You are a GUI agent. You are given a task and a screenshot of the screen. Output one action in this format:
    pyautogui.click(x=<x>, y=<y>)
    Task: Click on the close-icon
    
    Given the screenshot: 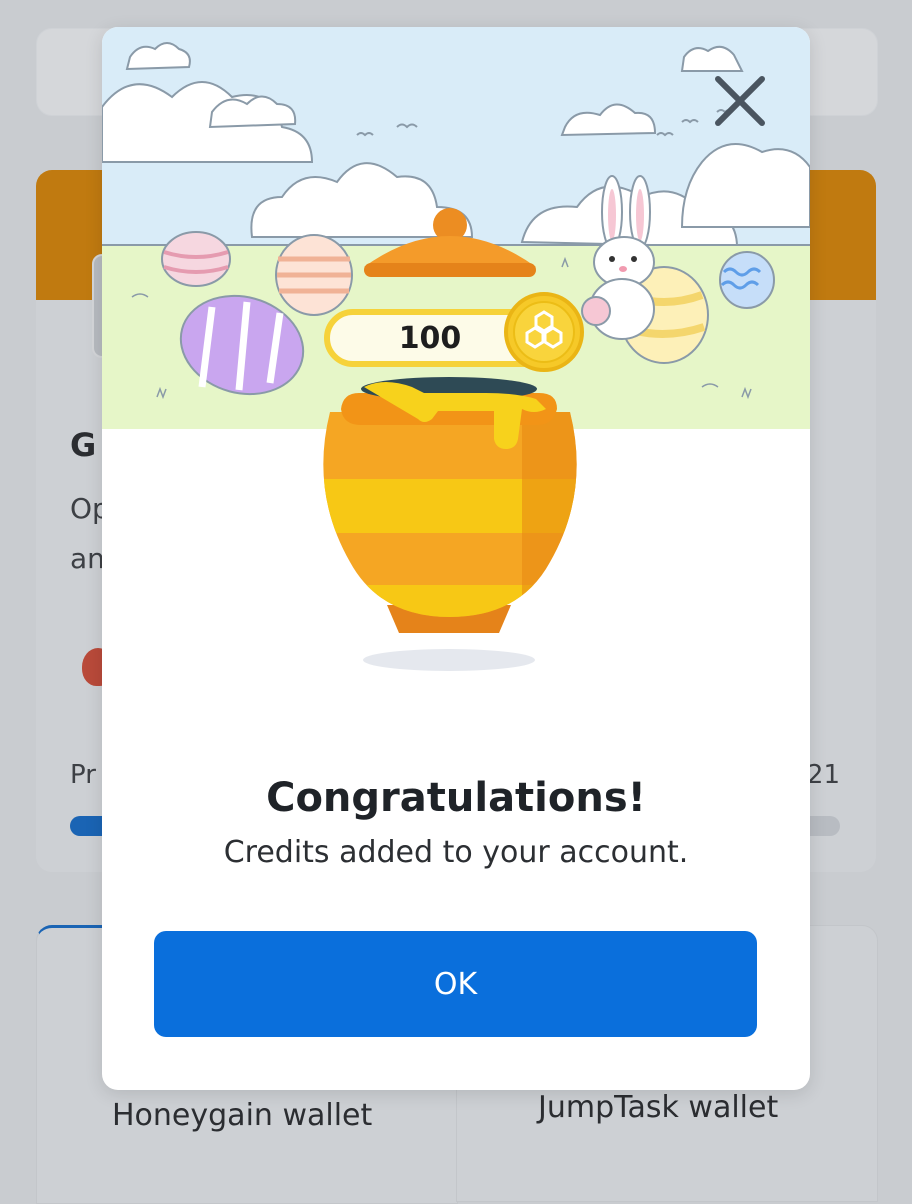 What is the action you would take?
    pyautogui.click(x=740, y=101)
    